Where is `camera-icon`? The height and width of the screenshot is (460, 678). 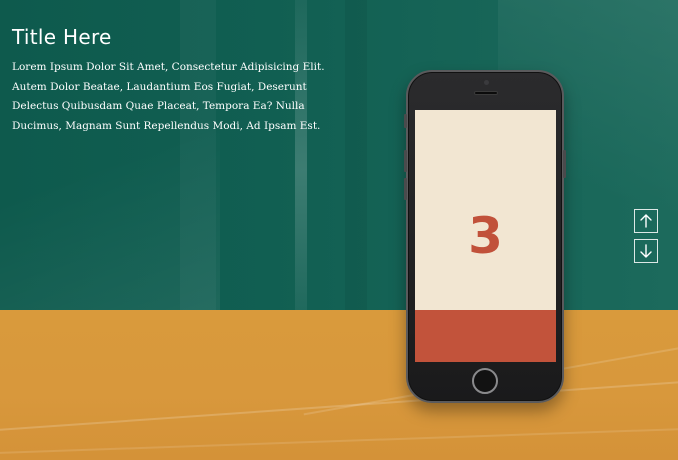
camera-icon is located at coordinates (486, 82).